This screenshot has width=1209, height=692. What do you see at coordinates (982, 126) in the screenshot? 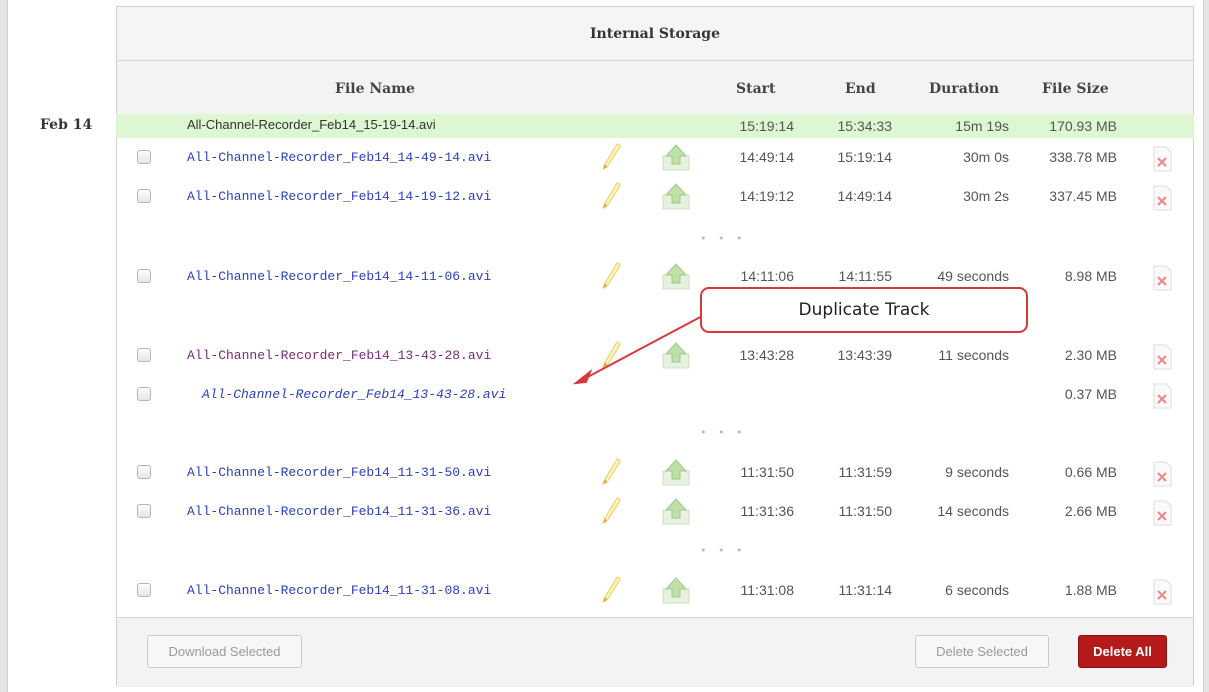
I see `duration: 15m 19s` at bounding box center [982, 126].